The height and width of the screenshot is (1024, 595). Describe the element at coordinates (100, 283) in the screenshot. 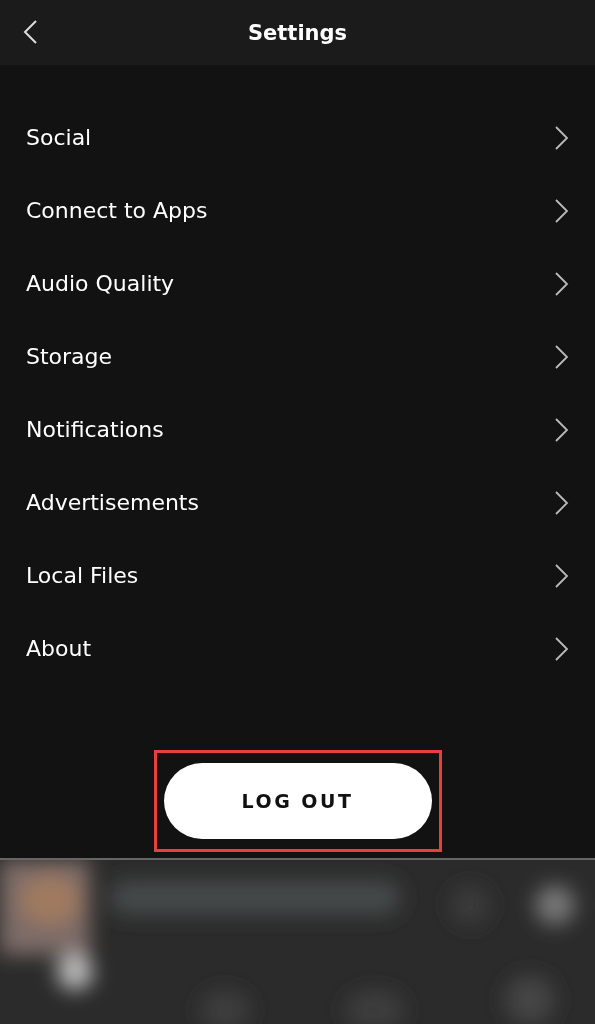

I see `row-label: Audio Quality` at that location.